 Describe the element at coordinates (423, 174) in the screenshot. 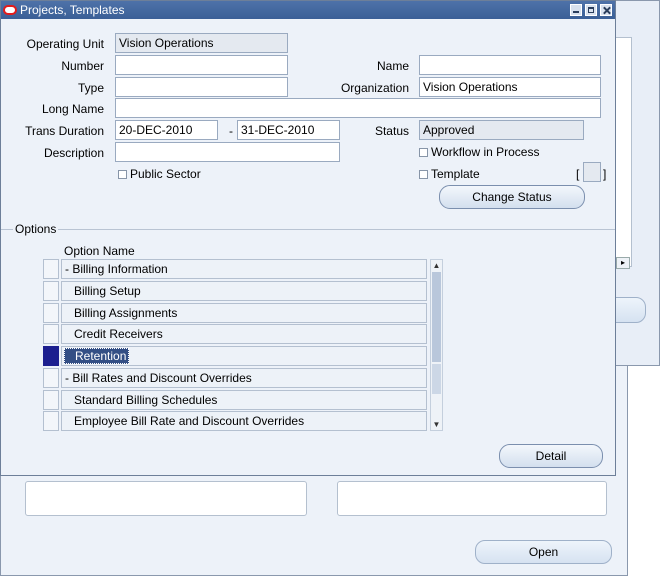

I see `template-checkbox-box` at that location.